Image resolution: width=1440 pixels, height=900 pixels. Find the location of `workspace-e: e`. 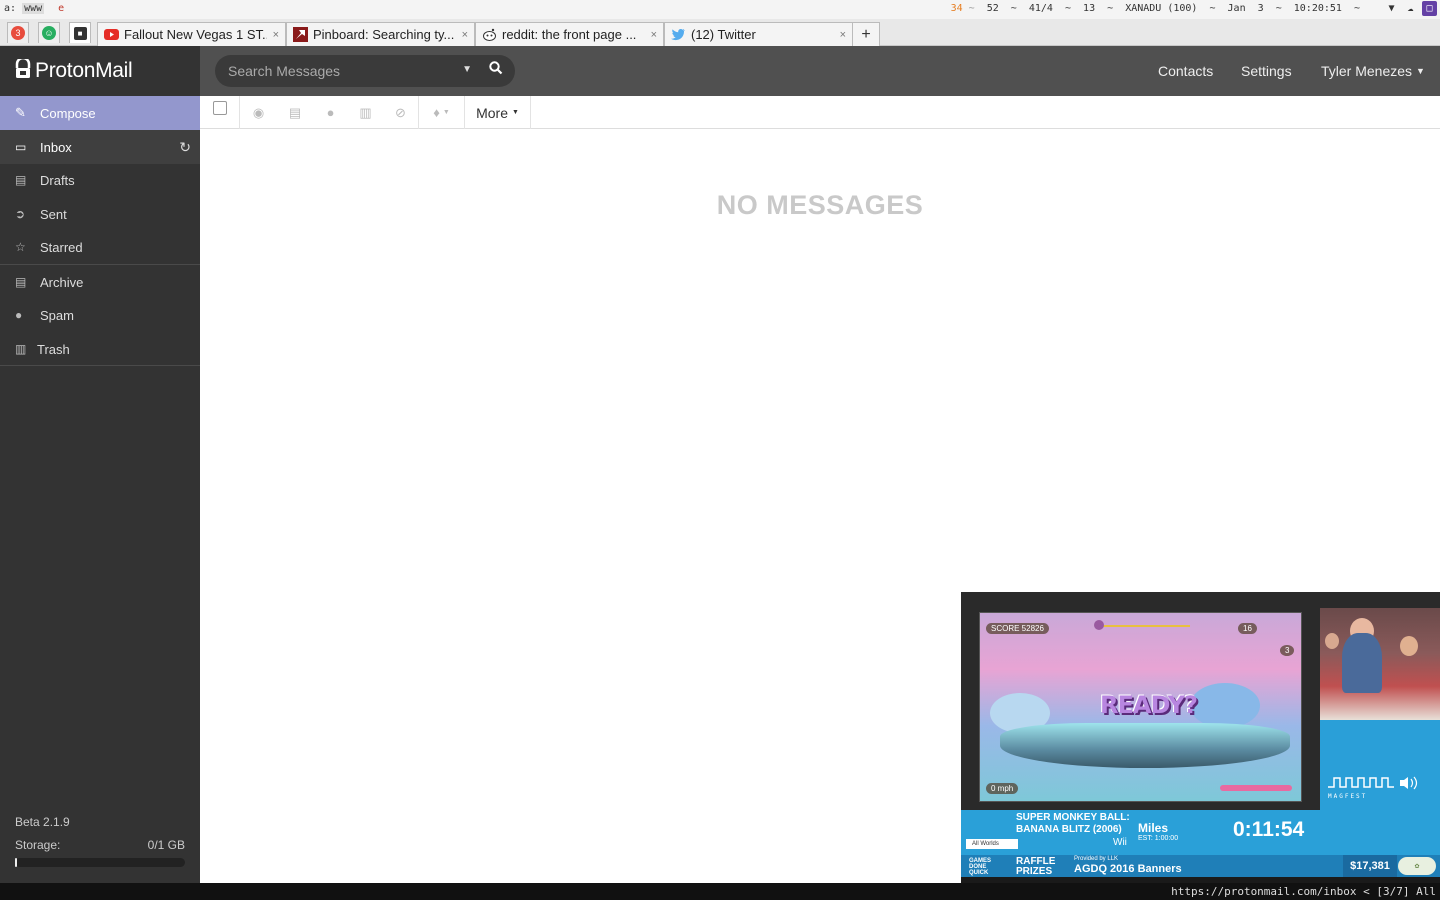

workspace-e: e is located at coordinates (61, 8).